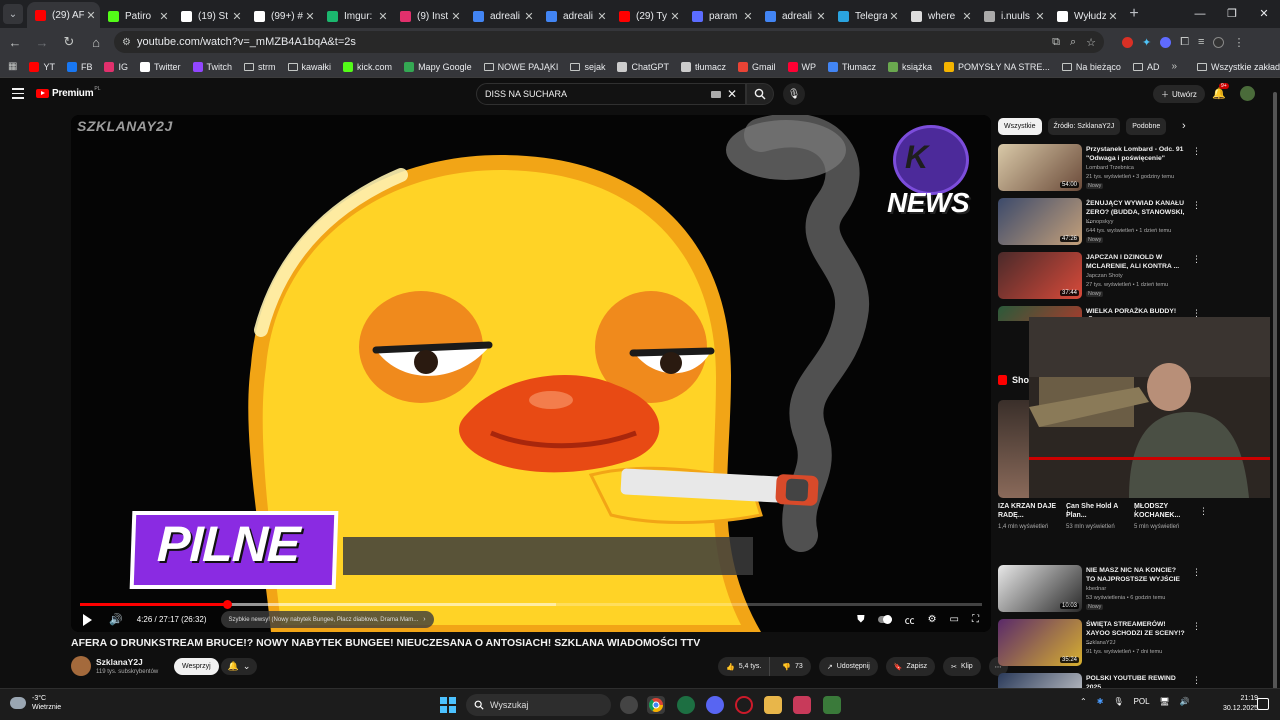  What do you see at coordinates (1136, 681) in the screenshot?
I see `recommended-title: POLSKI YOUTUBE REWIND 2025` at bounding box center [1136, 681].